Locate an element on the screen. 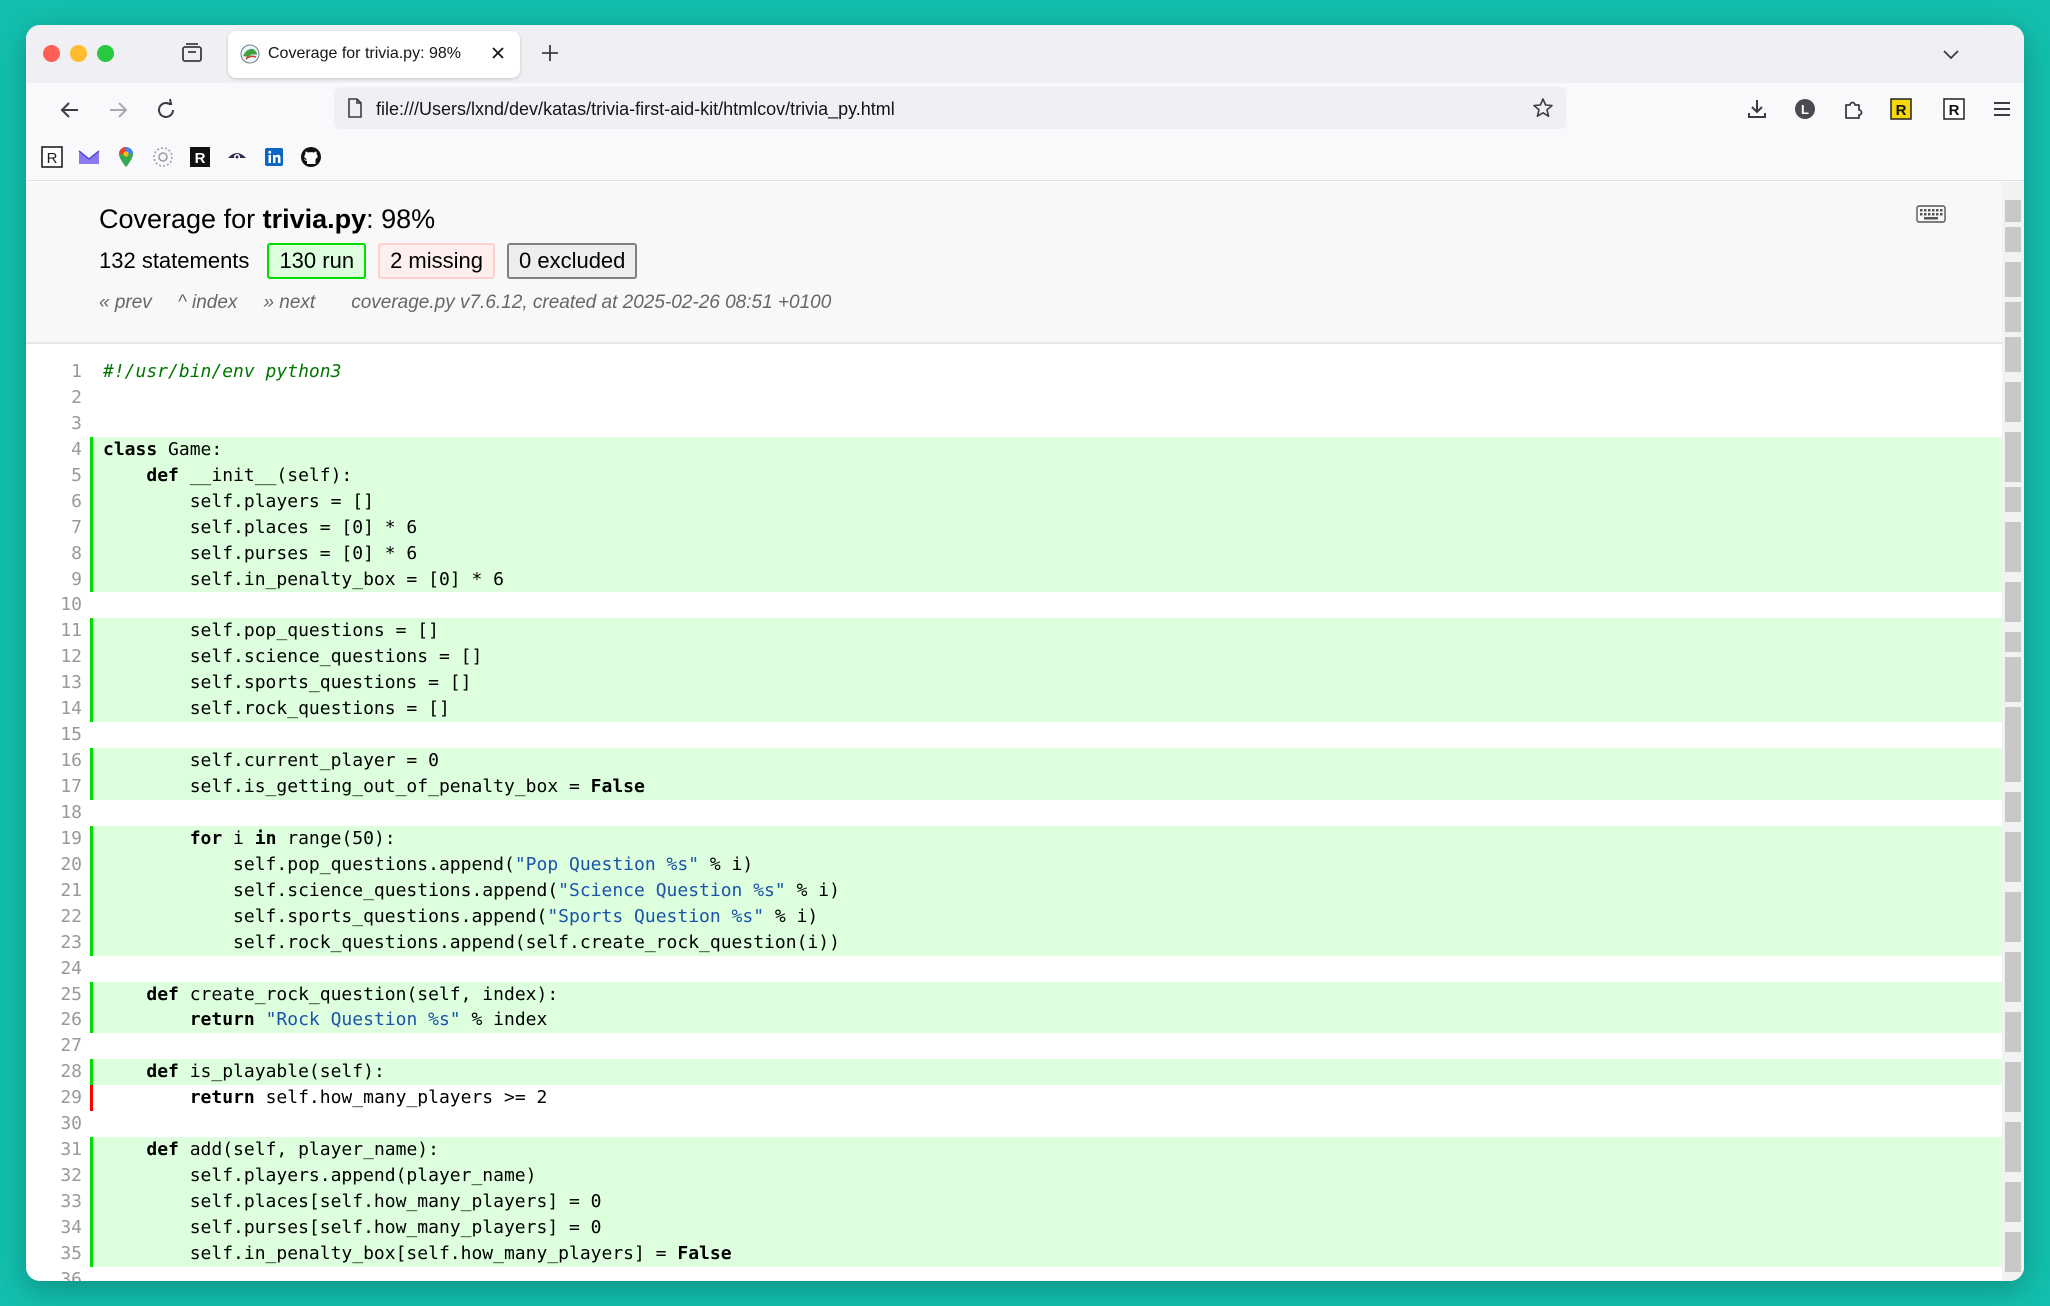 The width and height of the screenshot is (2050, 1306). line-code: self.places[self.how_many_players] = 0 is located at coordinates (1046, 1202).